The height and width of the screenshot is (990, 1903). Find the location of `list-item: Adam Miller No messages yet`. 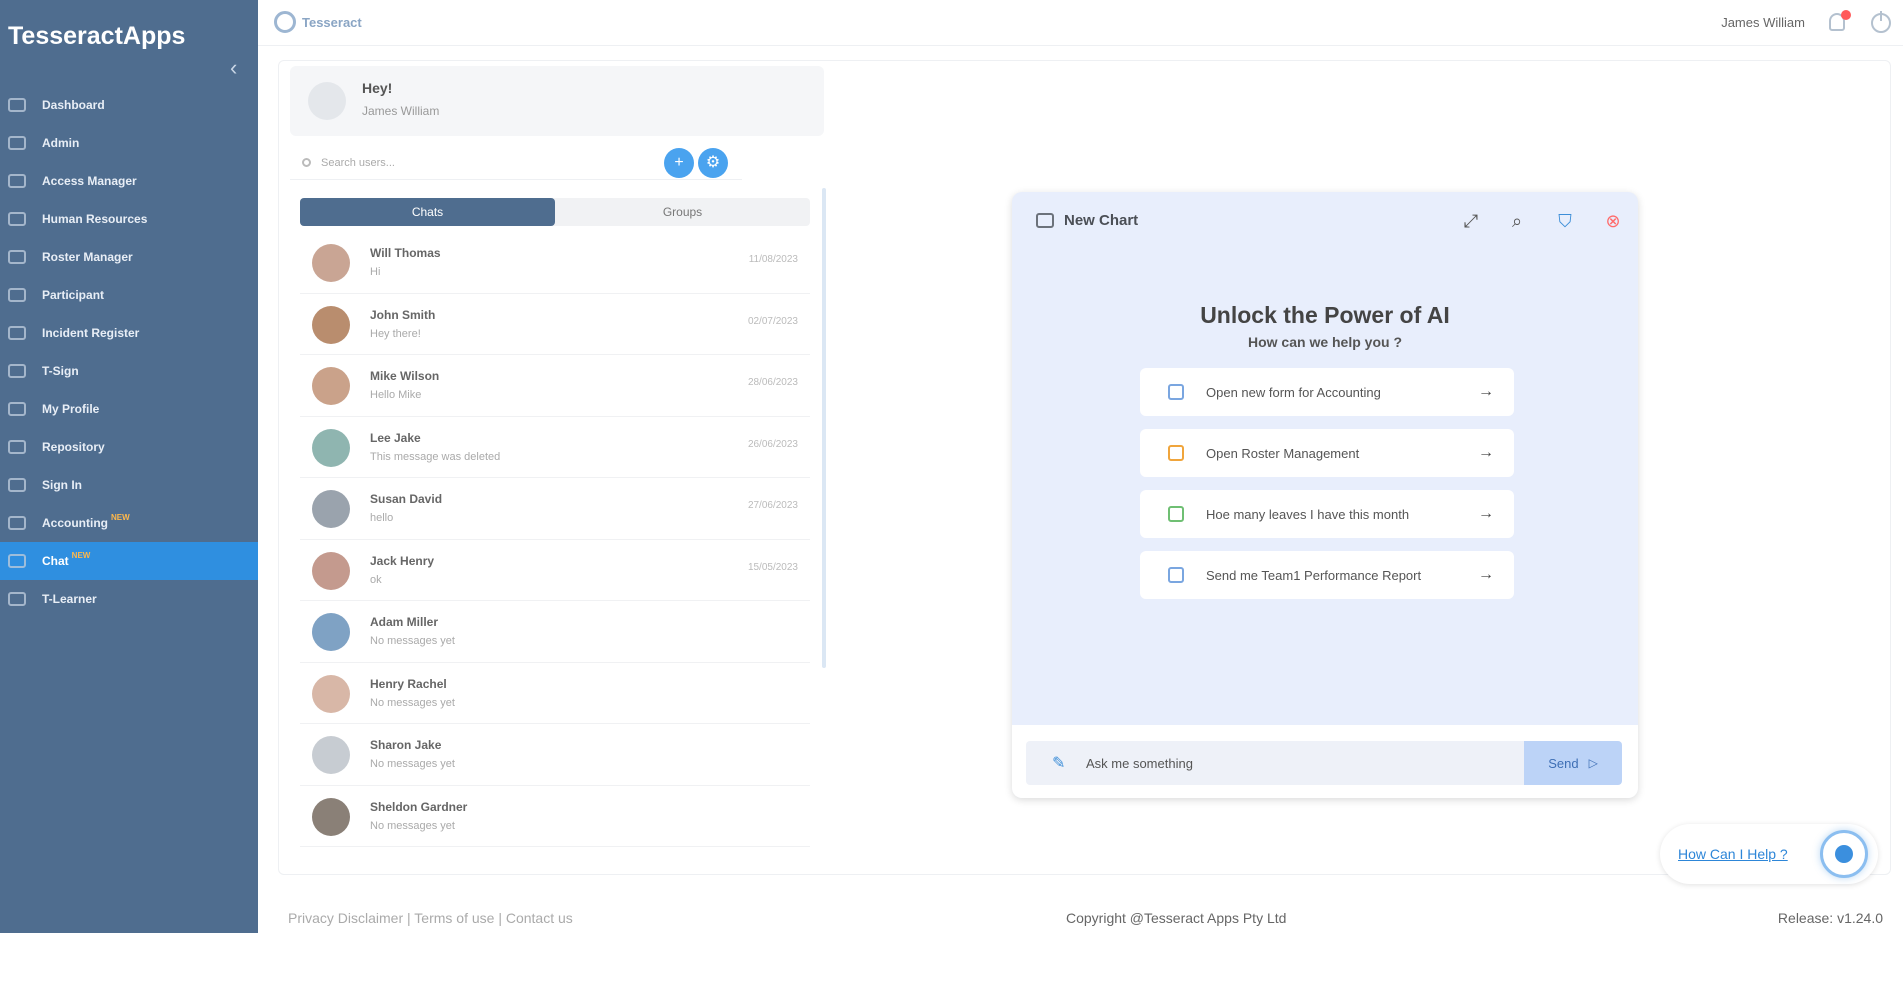

list-item: Adam Miller No messages yet is located at coordinates (555, 632).